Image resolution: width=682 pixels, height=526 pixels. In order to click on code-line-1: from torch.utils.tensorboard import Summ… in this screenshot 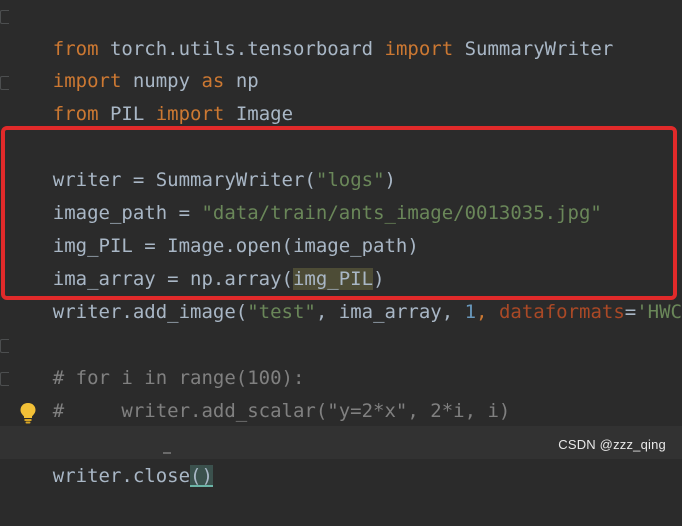, I will do `click(310, 30)`.